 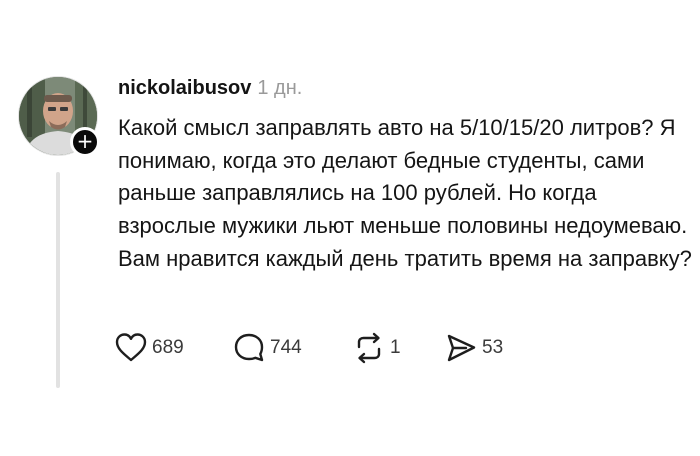 What do you see at coordinates (149, 348) in the screenshot?
I see `like-button: 689` at bounding box center [149, 348].